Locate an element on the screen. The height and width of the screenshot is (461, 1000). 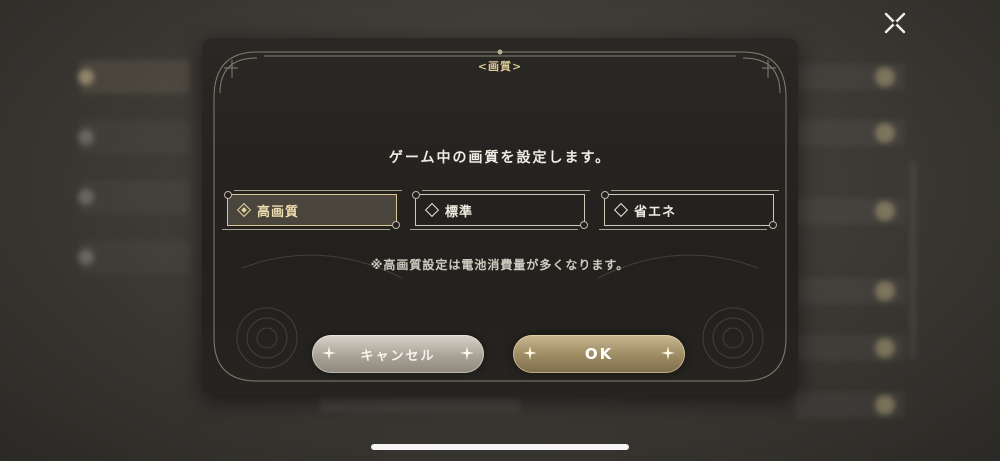
ok-label: OK is located at coordinates (599, 354).